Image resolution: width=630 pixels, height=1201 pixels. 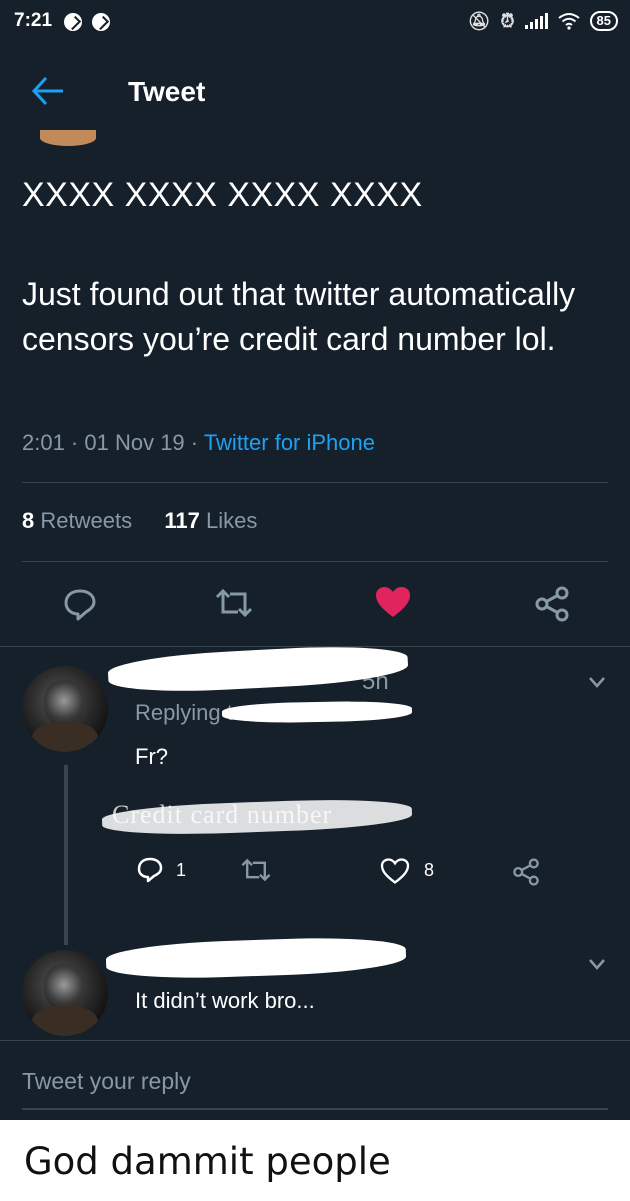 What do you see at coordinates (151, 756) in the screenshot?
I see `reply-text: Fr?` at bounding box center [151, 756].